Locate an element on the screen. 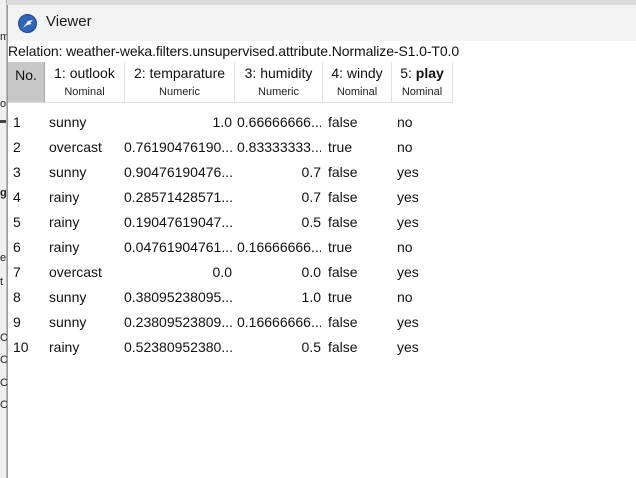 This screenshot has width=636, height=478. cell-no: 8 is located at coordinates (28, 297).